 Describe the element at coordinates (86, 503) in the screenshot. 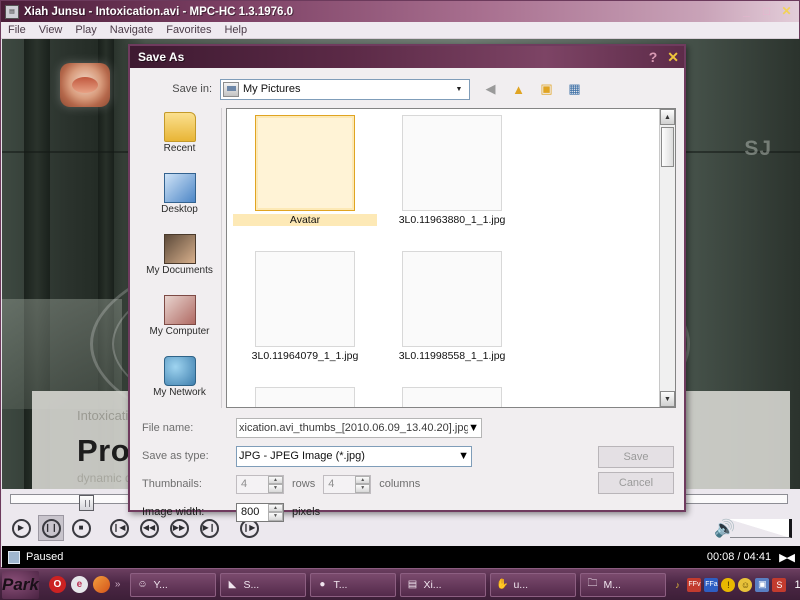

I see `seek-thumb` at that location.